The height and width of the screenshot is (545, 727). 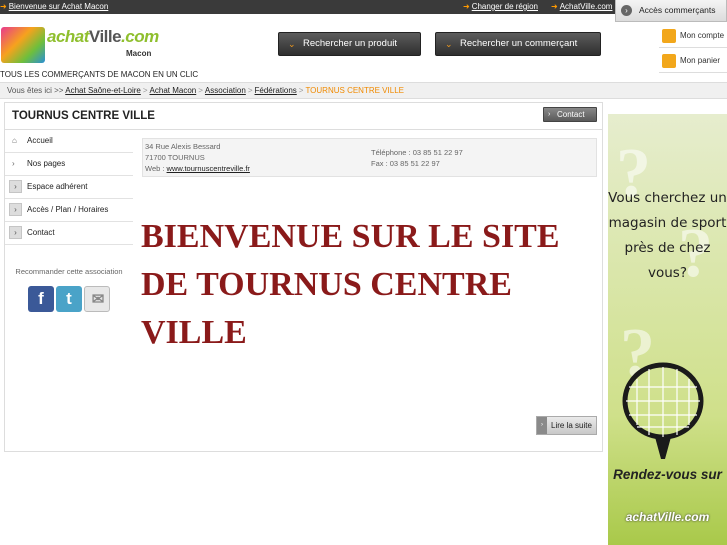 I want to click on facebook-icon: f, so click(x=41, y=298).